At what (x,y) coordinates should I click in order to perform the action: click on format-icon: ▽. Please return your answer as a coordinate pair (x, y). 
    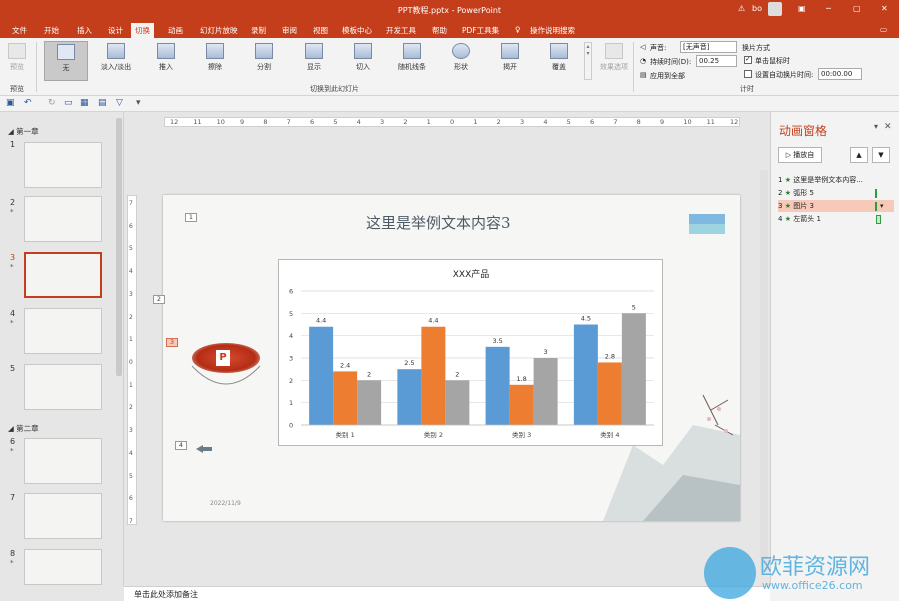
    Looking at the image, I should click on (119, 103).